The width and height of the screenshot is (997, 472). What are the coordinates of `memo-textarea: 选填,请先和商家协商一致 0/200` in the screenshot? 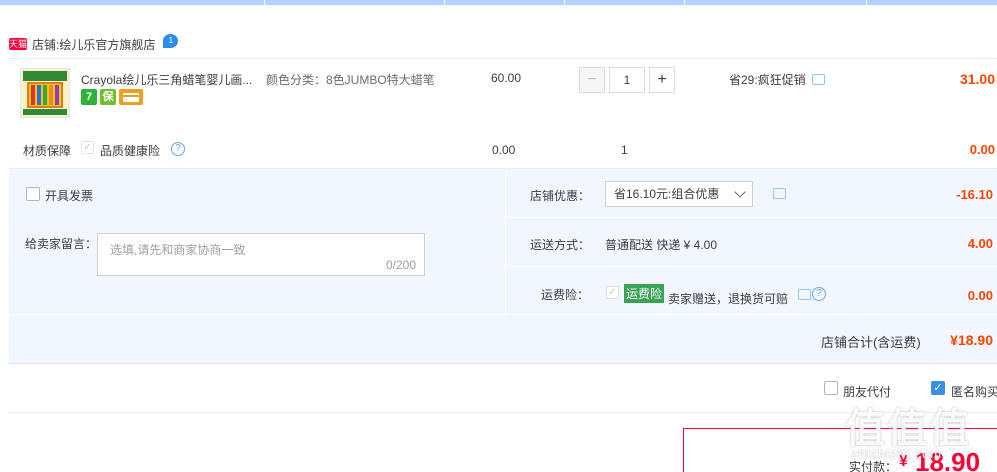 It's located at (261, 254).